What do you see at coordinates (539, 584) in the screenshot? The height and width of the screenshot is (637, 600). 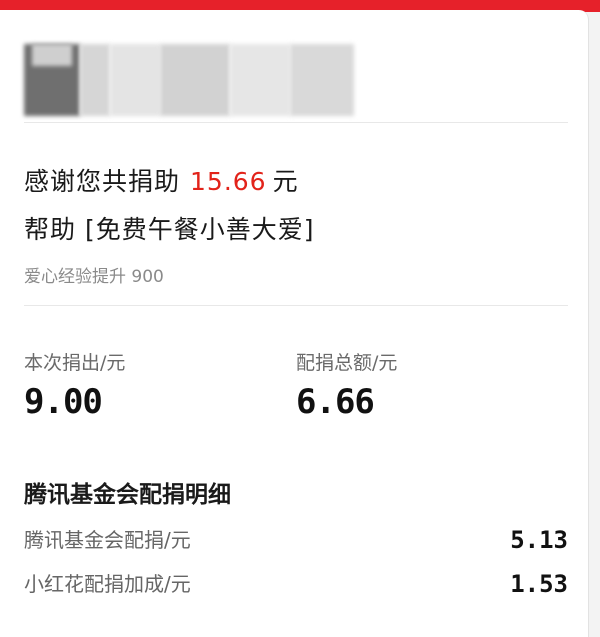 I see `detail-row-value: 1.53` at bounding box center [539, 584].